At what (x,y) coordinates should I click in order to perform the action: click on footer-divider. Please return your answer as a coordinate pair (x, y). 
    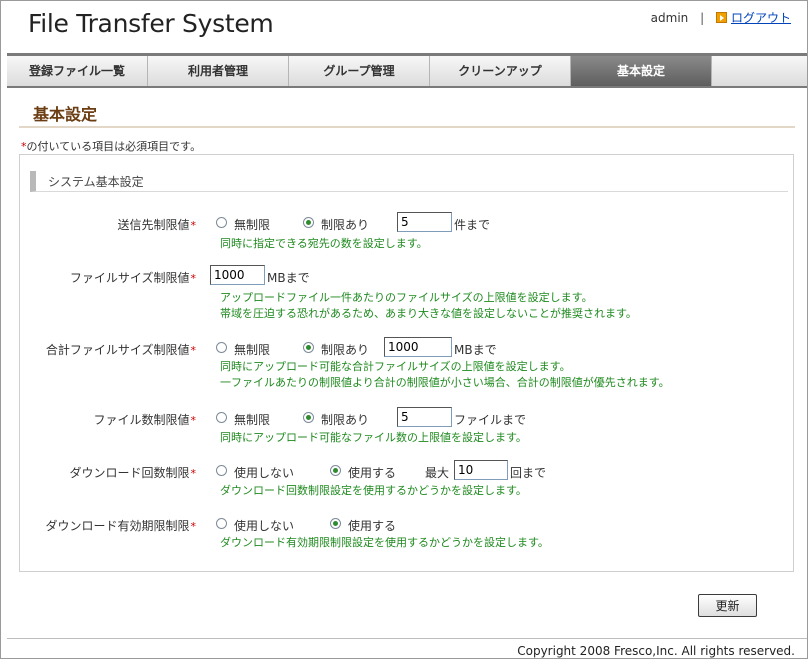
    Looking at the image, I should click on (407, 638).